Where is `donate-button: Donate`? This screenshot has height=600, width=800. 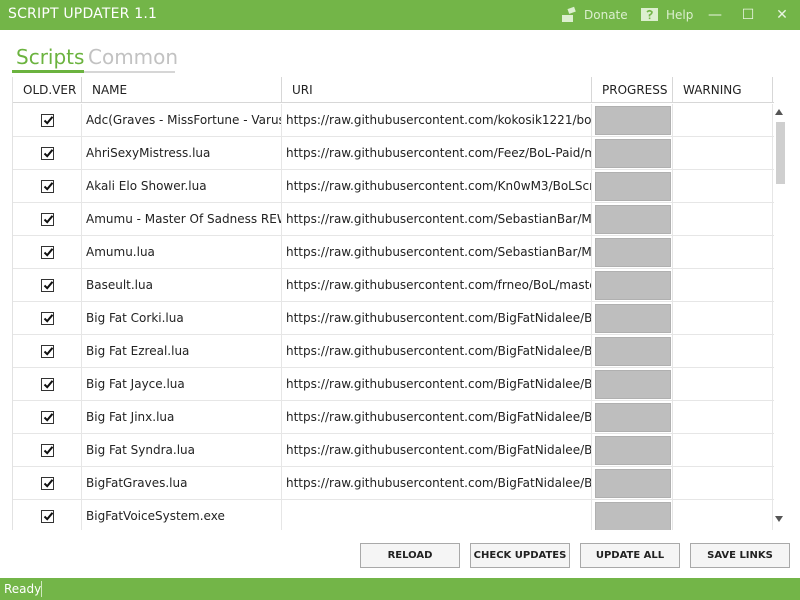
donate-button: Donate is located at coordinates (594, 15).